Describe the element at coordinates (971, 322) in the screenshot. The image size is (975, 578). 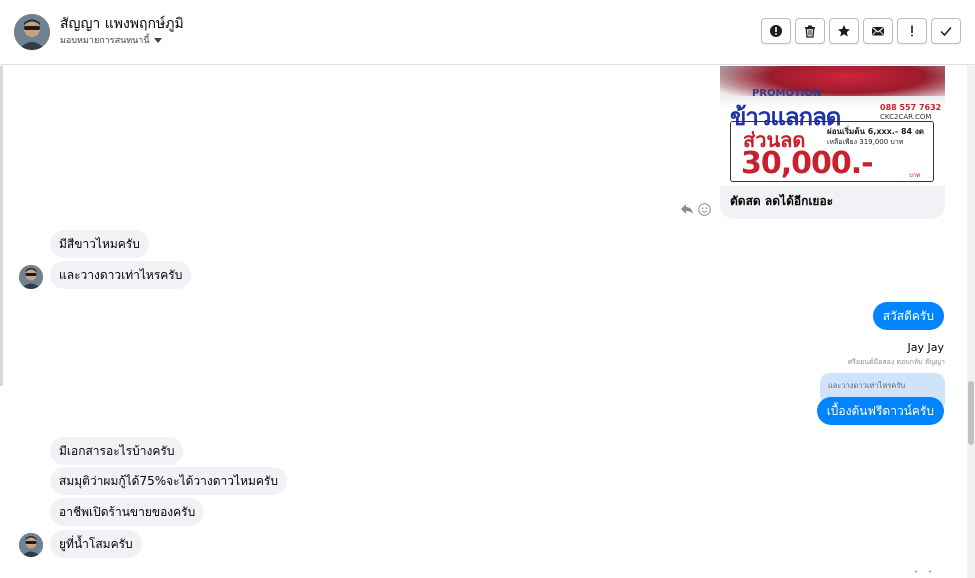
I see `message-scrollbar` at that location.